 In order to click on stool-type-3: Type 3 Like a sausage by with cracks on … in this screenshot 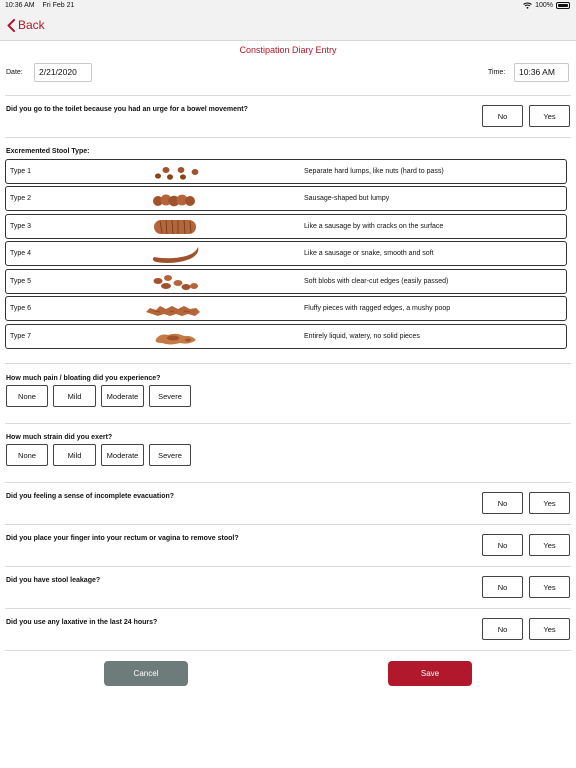, I will do `click(286, 226)`.